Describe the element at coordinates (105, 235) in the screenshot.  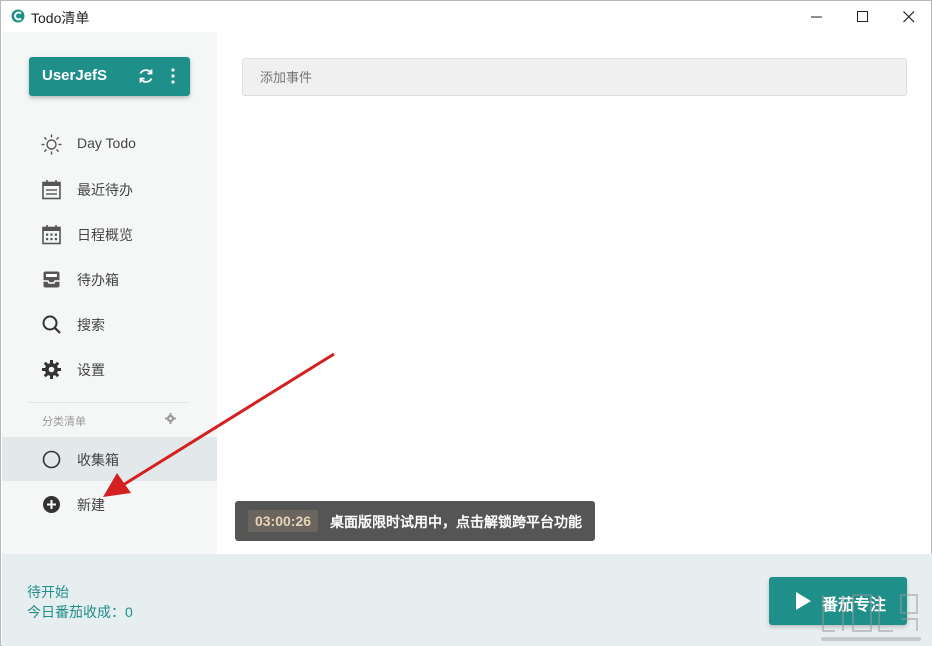
I see `nav-label: 日程概览` at that location.